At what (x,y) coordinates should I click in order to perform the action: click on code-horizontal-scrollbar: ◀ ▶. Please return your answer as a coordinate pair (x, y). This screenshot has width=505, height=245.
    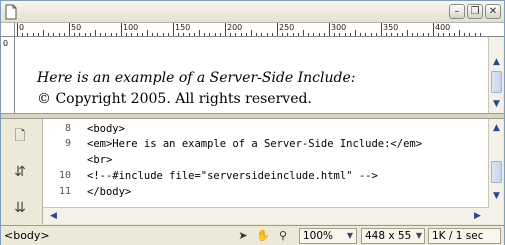
    Looking at the image, I should click on (266, 215).